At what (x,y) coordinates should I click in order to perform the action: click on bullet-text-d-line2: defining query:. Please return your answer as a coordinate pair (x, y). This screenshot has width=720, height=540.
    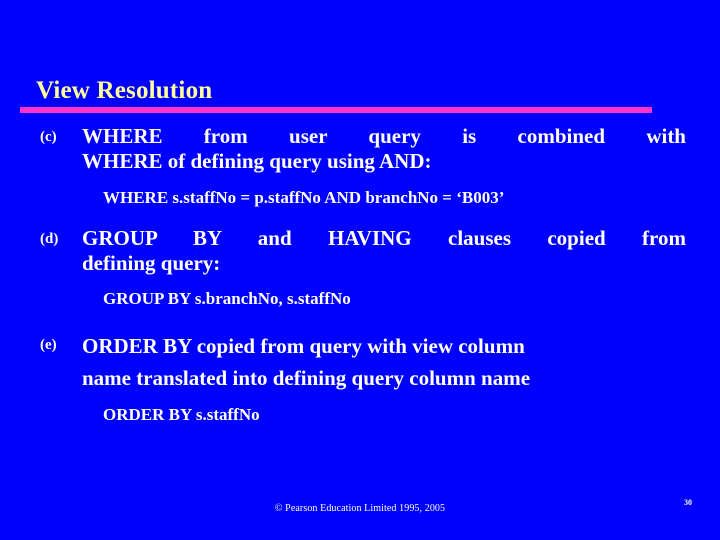
    Looking at the image, I should click on (151, 262).